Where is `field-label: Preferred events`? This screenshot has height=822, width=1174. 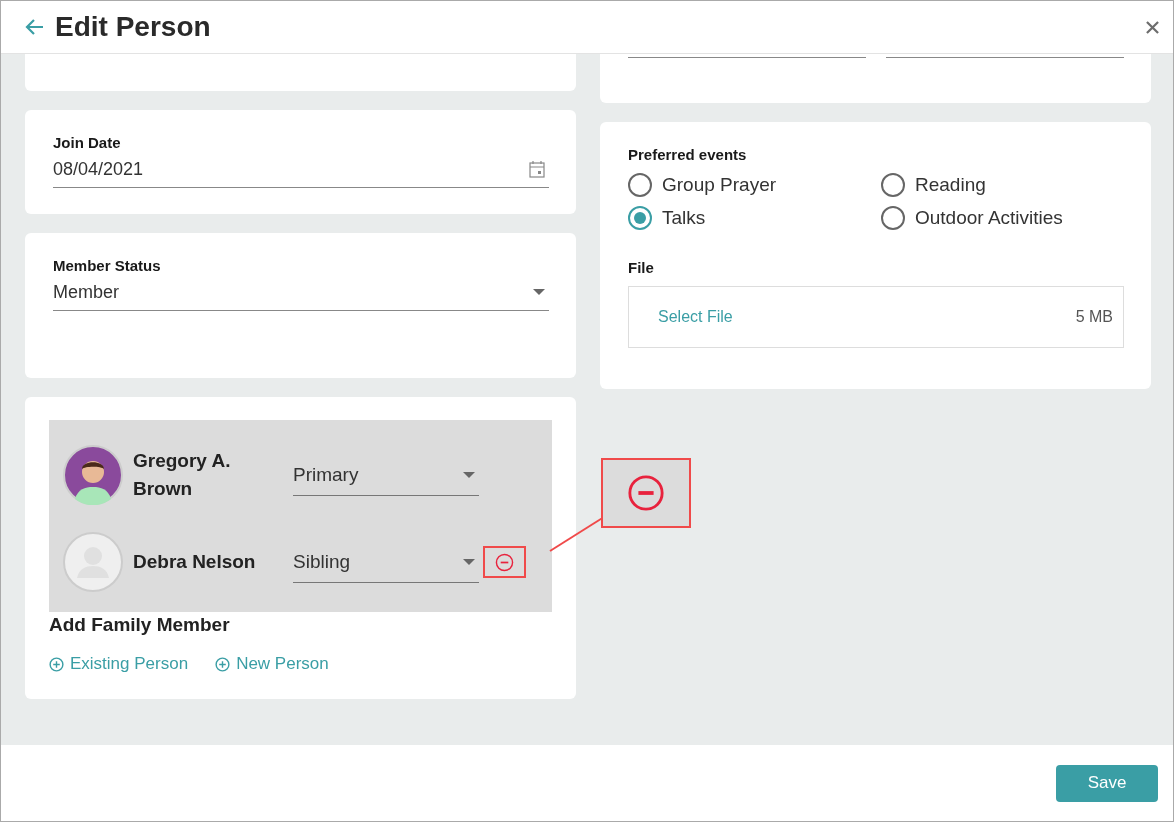
field-label: Preferred events is located at coordinates (688, 154).